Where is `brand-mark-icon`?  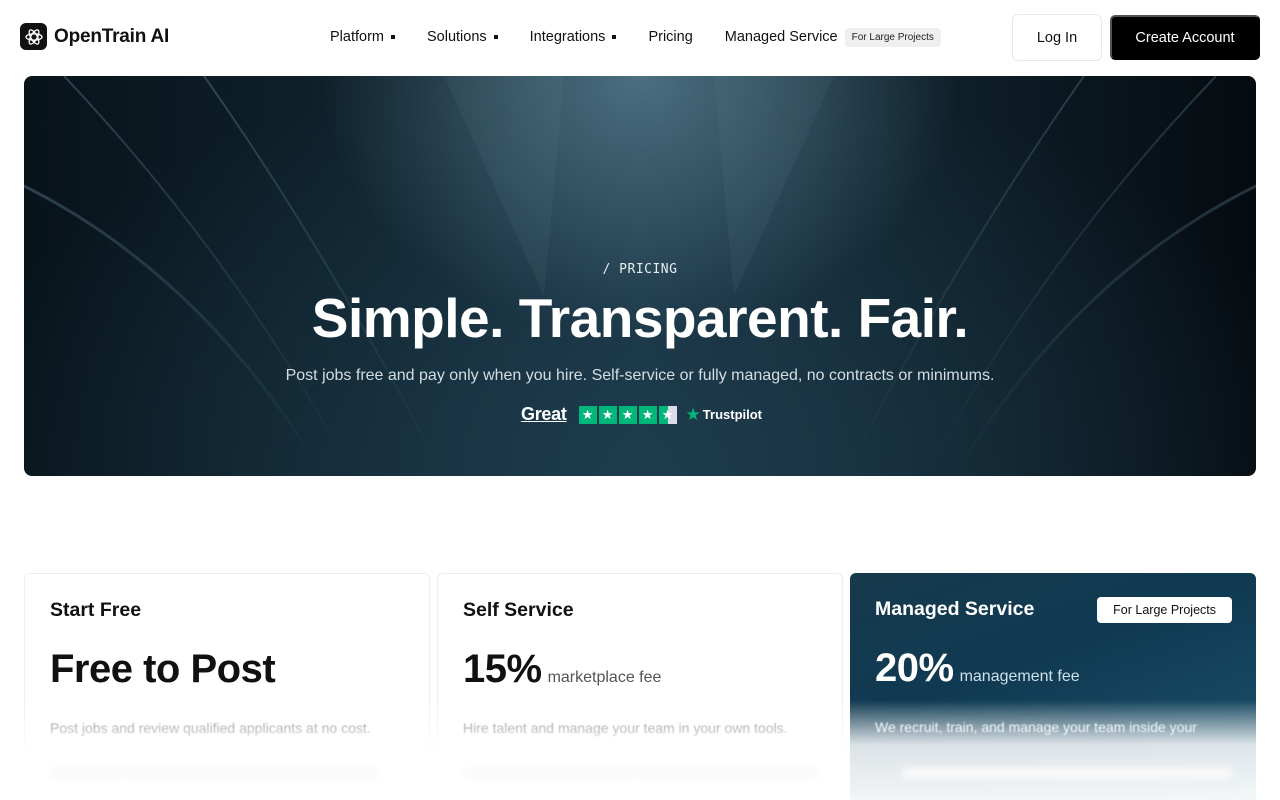
brand-mark-icon is located at coordinates (33, 36).